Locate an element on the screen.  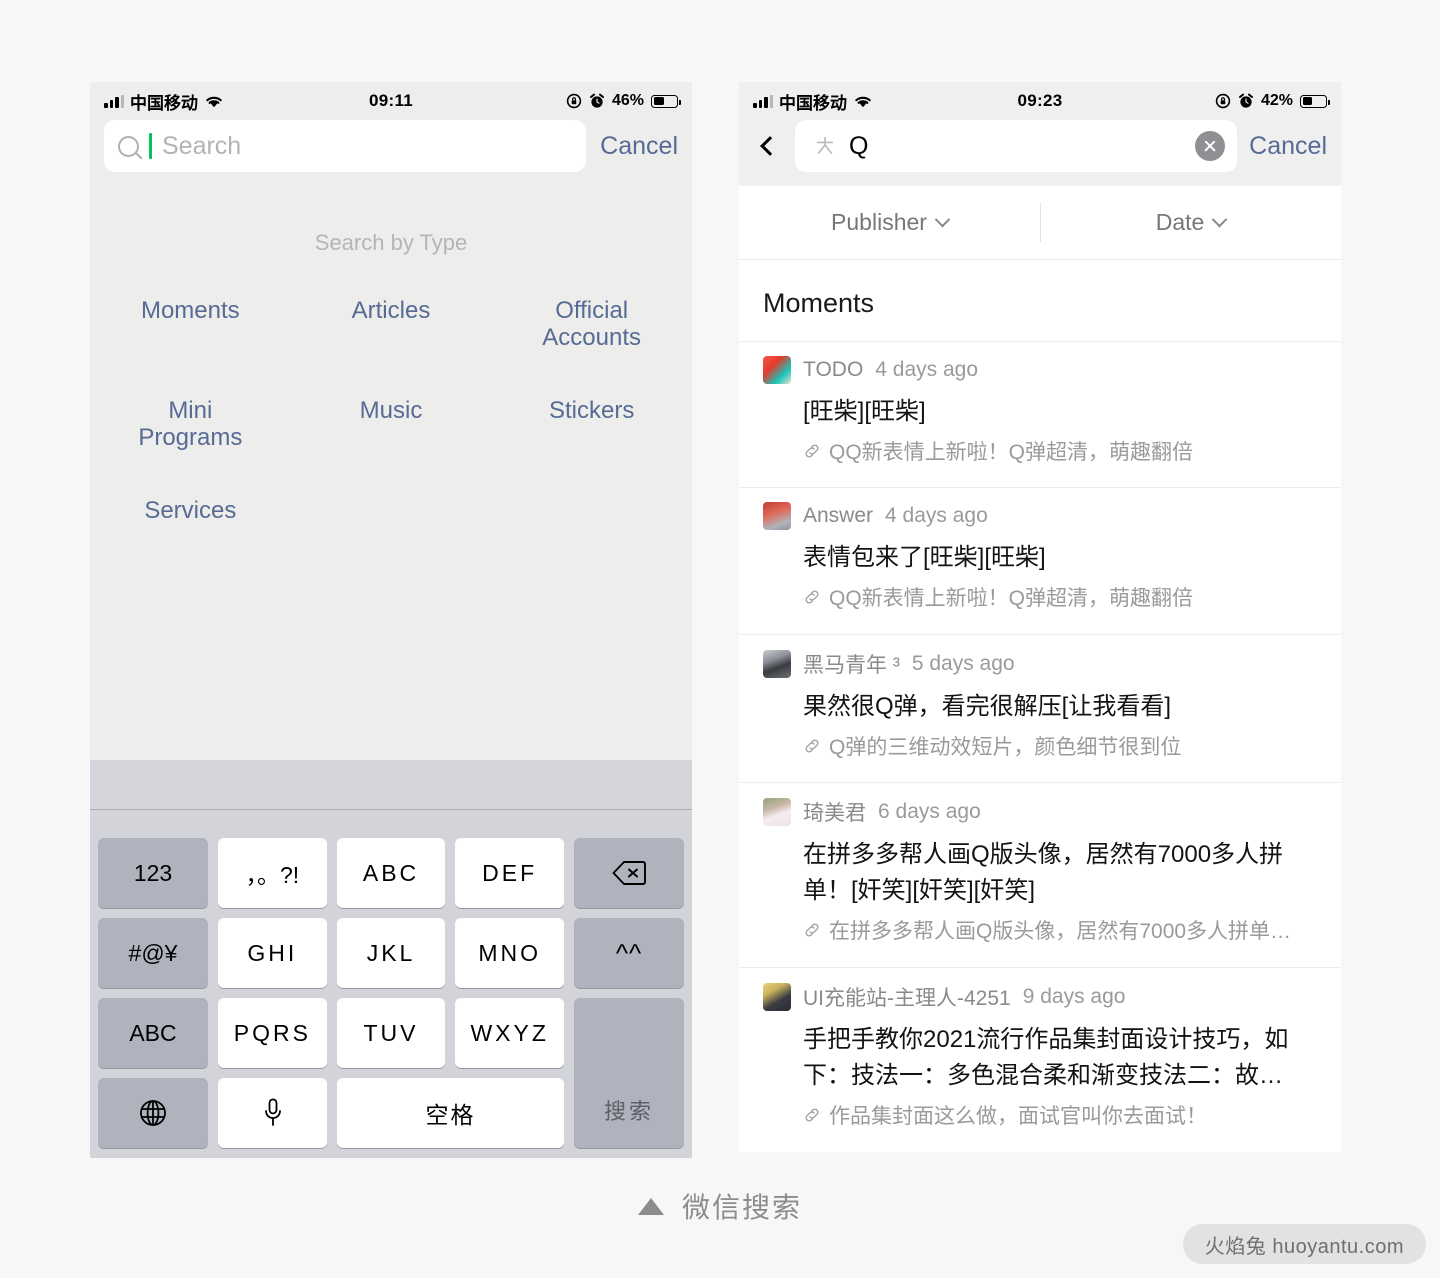
microphone-icon is located at coordinates (272, 1112).